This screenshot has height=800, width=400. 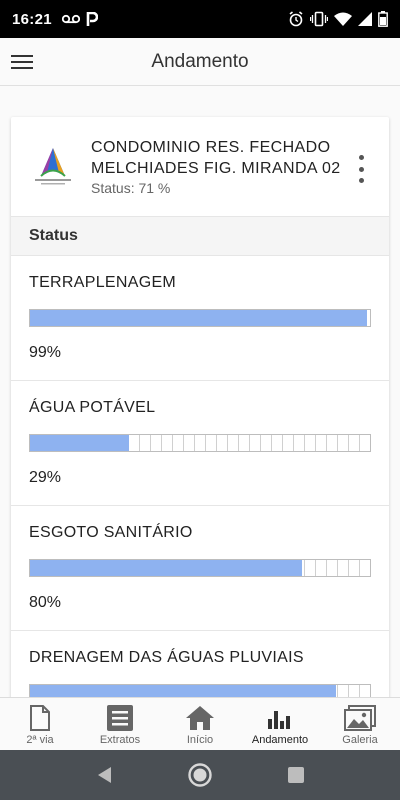 What do you see at coordinates (92, 407) in the screenshot?
I see `progress-item-label: ÁGUA POTÁVEL` at bounding box center [92, 407].